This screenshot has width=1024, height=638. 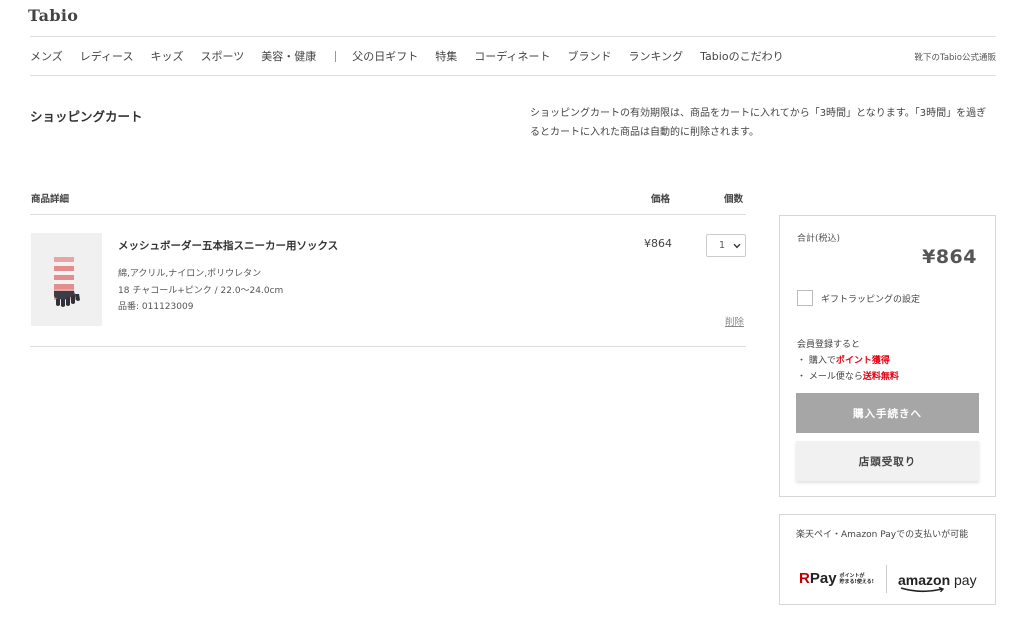 What do you see at coordinates (880, 377) in the screenshot?
I see `free-shipping-highlight: 送料無料` at bounding box center [880, 377].